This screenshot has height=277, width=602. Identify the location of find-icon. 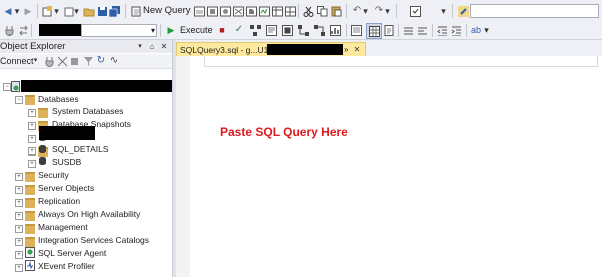
(463, 11).